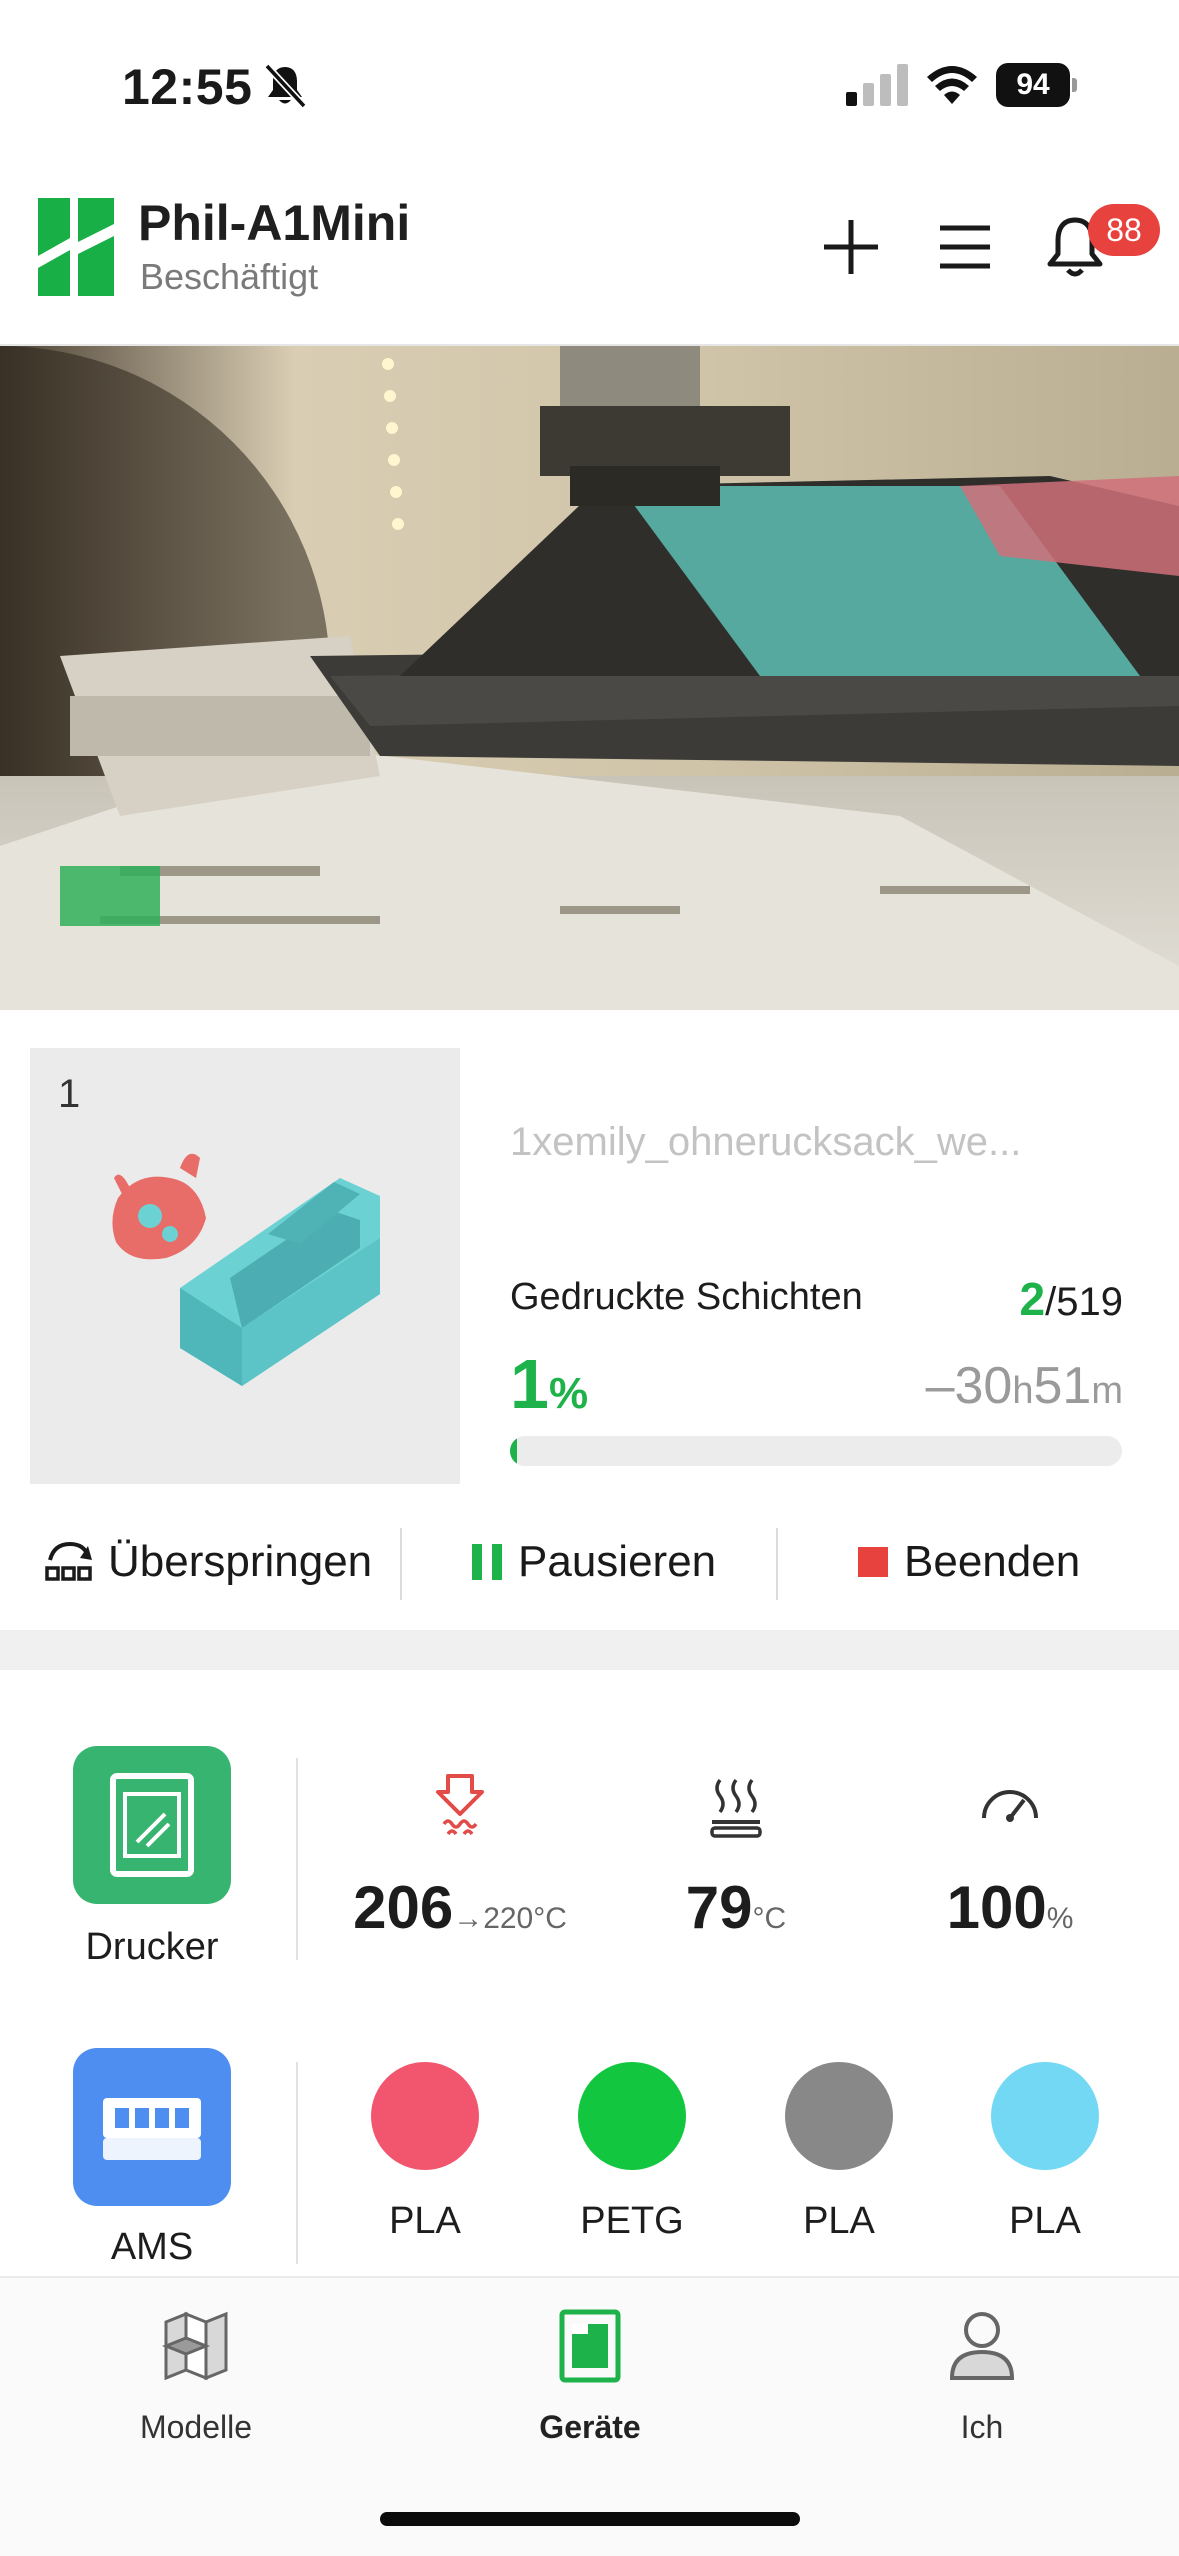  What do you see at coordinates (1045, 2221) in the screenshot?
I see `filament-slot-4-type: PLA` at bounding box center [1045, 2221].